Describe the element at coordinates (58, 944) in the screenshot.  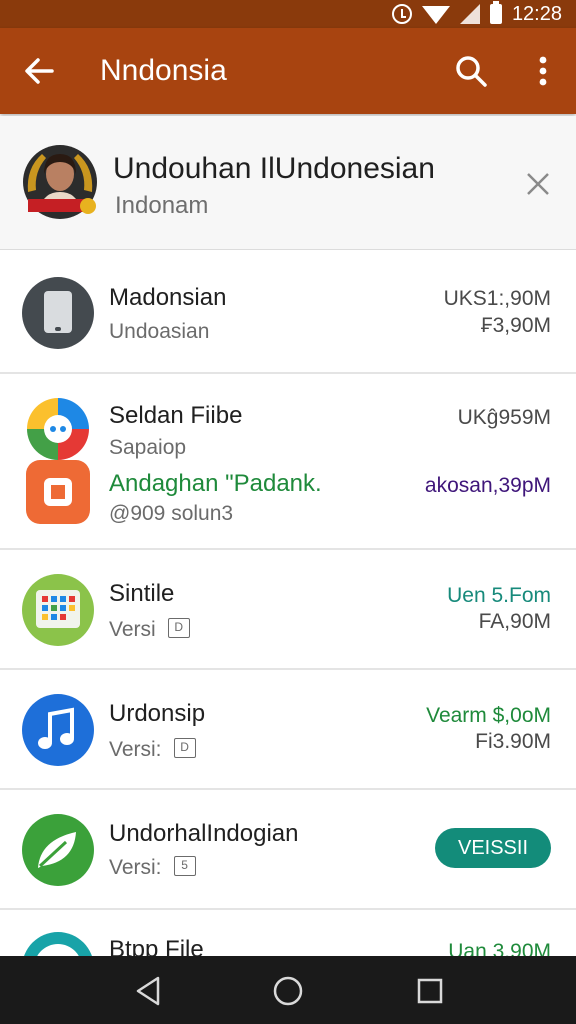
I see `teal-app-icon` at that location.